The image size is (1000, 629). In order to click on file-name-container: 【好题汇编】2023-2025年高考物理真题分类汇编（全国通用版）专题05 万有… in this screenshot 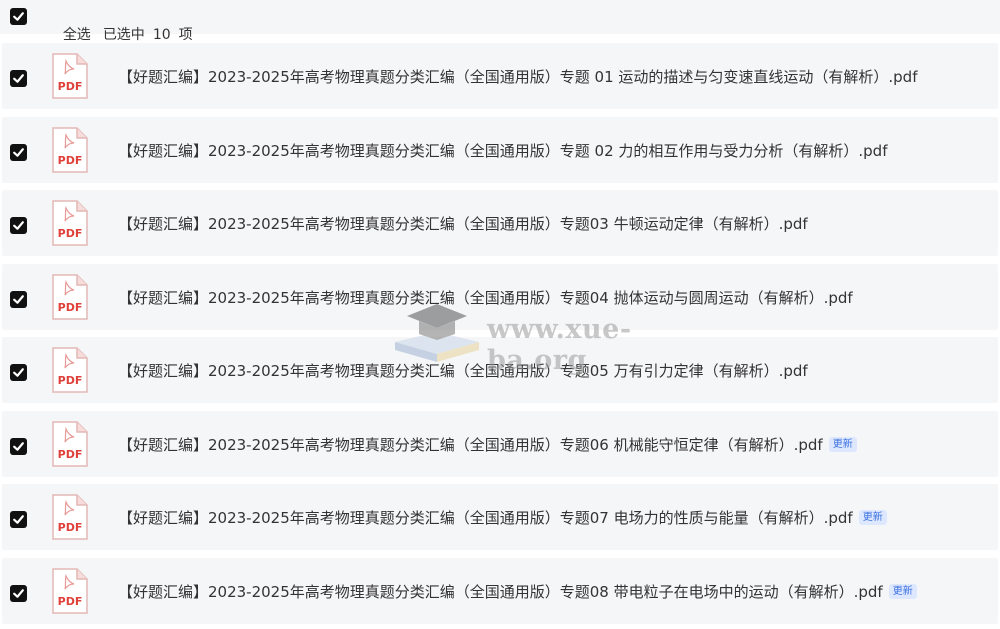, I will do `click(463, 370)`.